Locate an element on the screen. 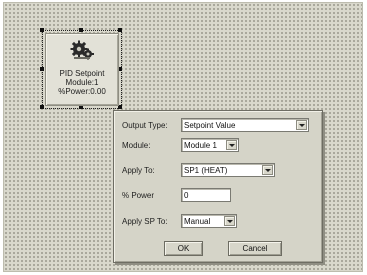 Image resolution: width=367 pixels, height=275 pixels. module-row: Module: Module 1 is located at coordinates (218, 146).